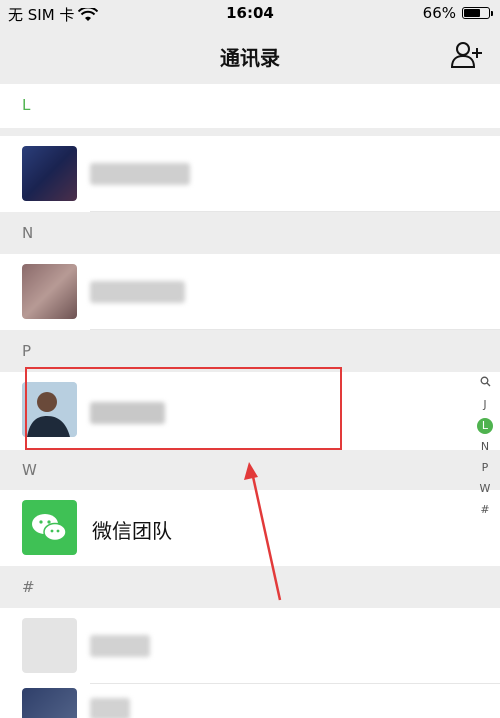 Image resolution: width=500 pixels, height=718 pixels. Describe the element at coordinates (485, 468) in the screenshot. I see `index-letter: P` at that location.